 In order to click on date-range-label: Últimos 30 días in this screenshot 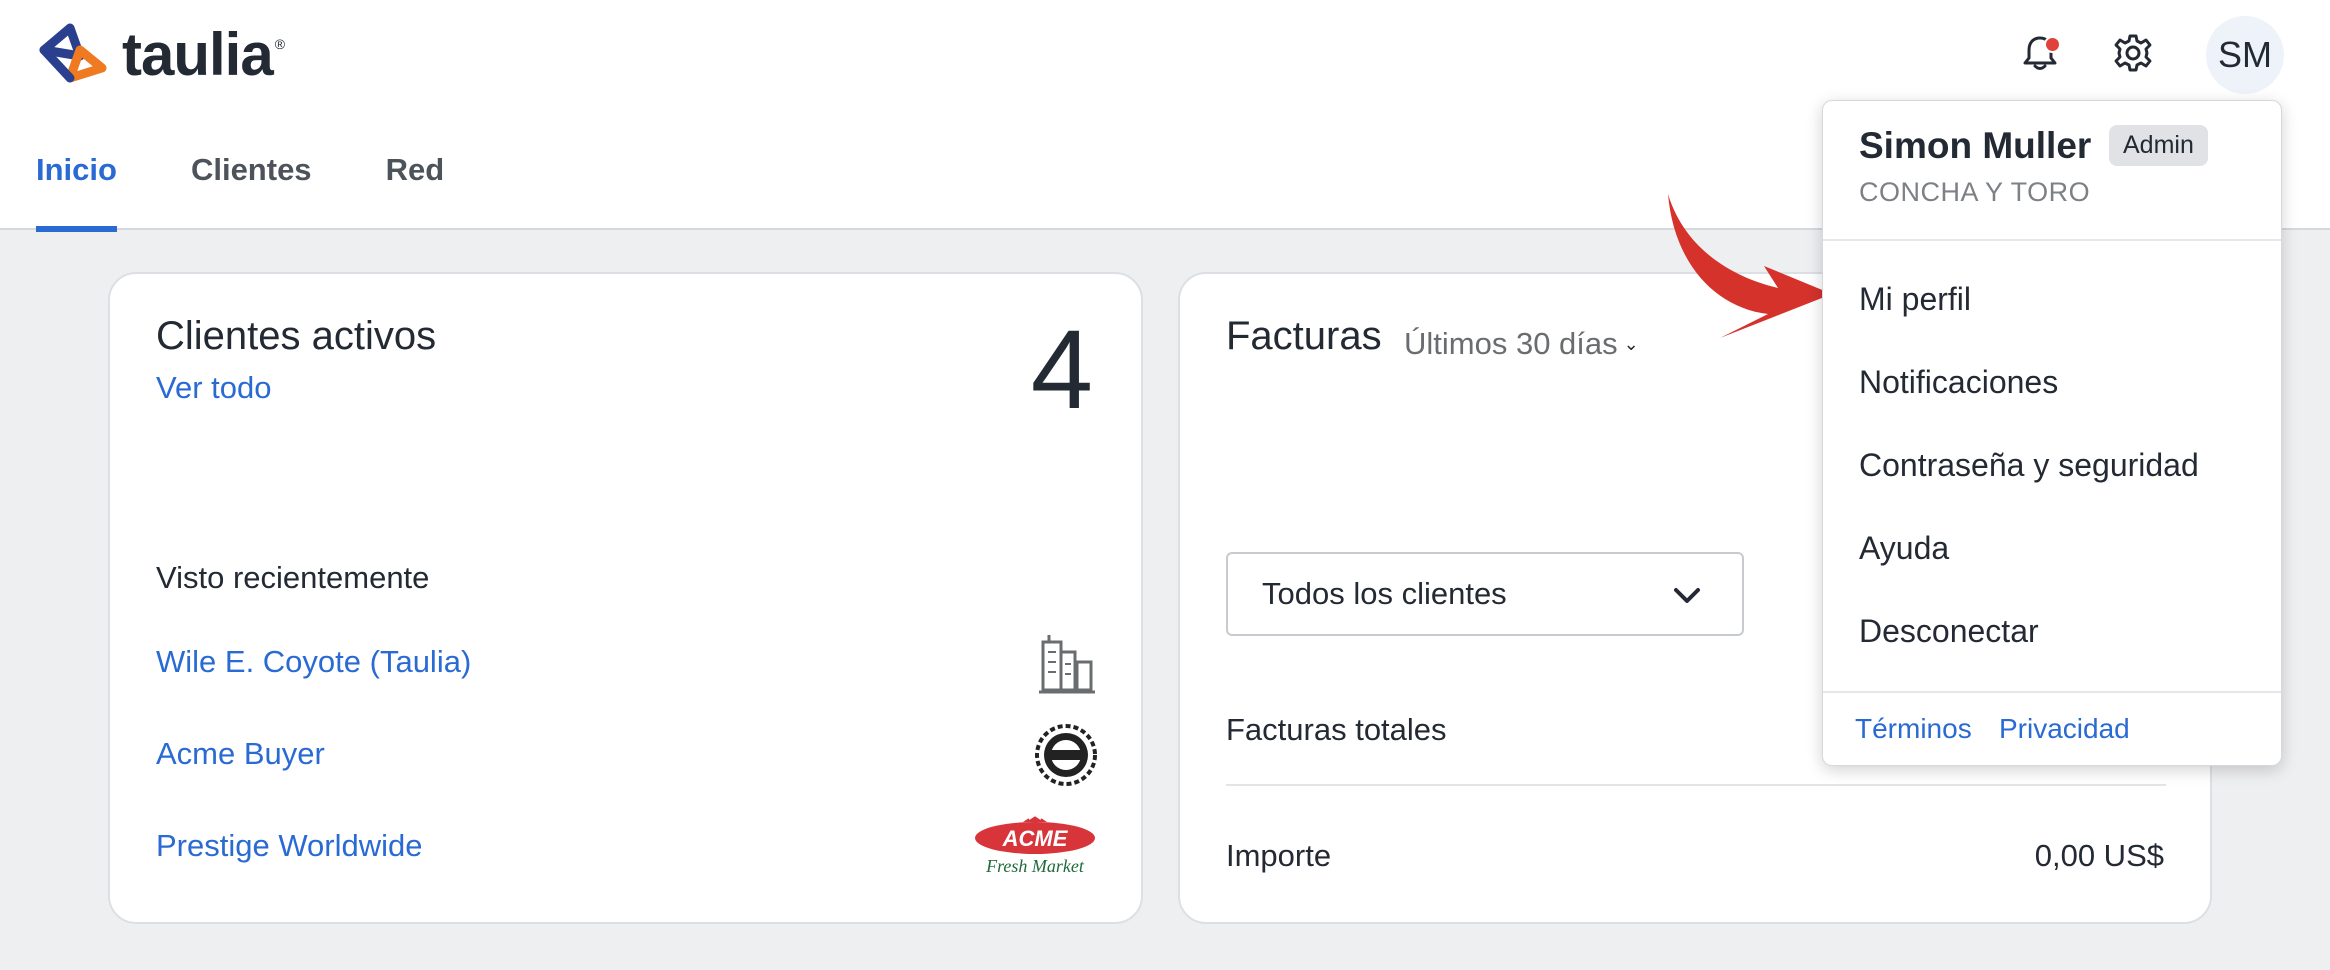, I will do `click(1511, 343)`.